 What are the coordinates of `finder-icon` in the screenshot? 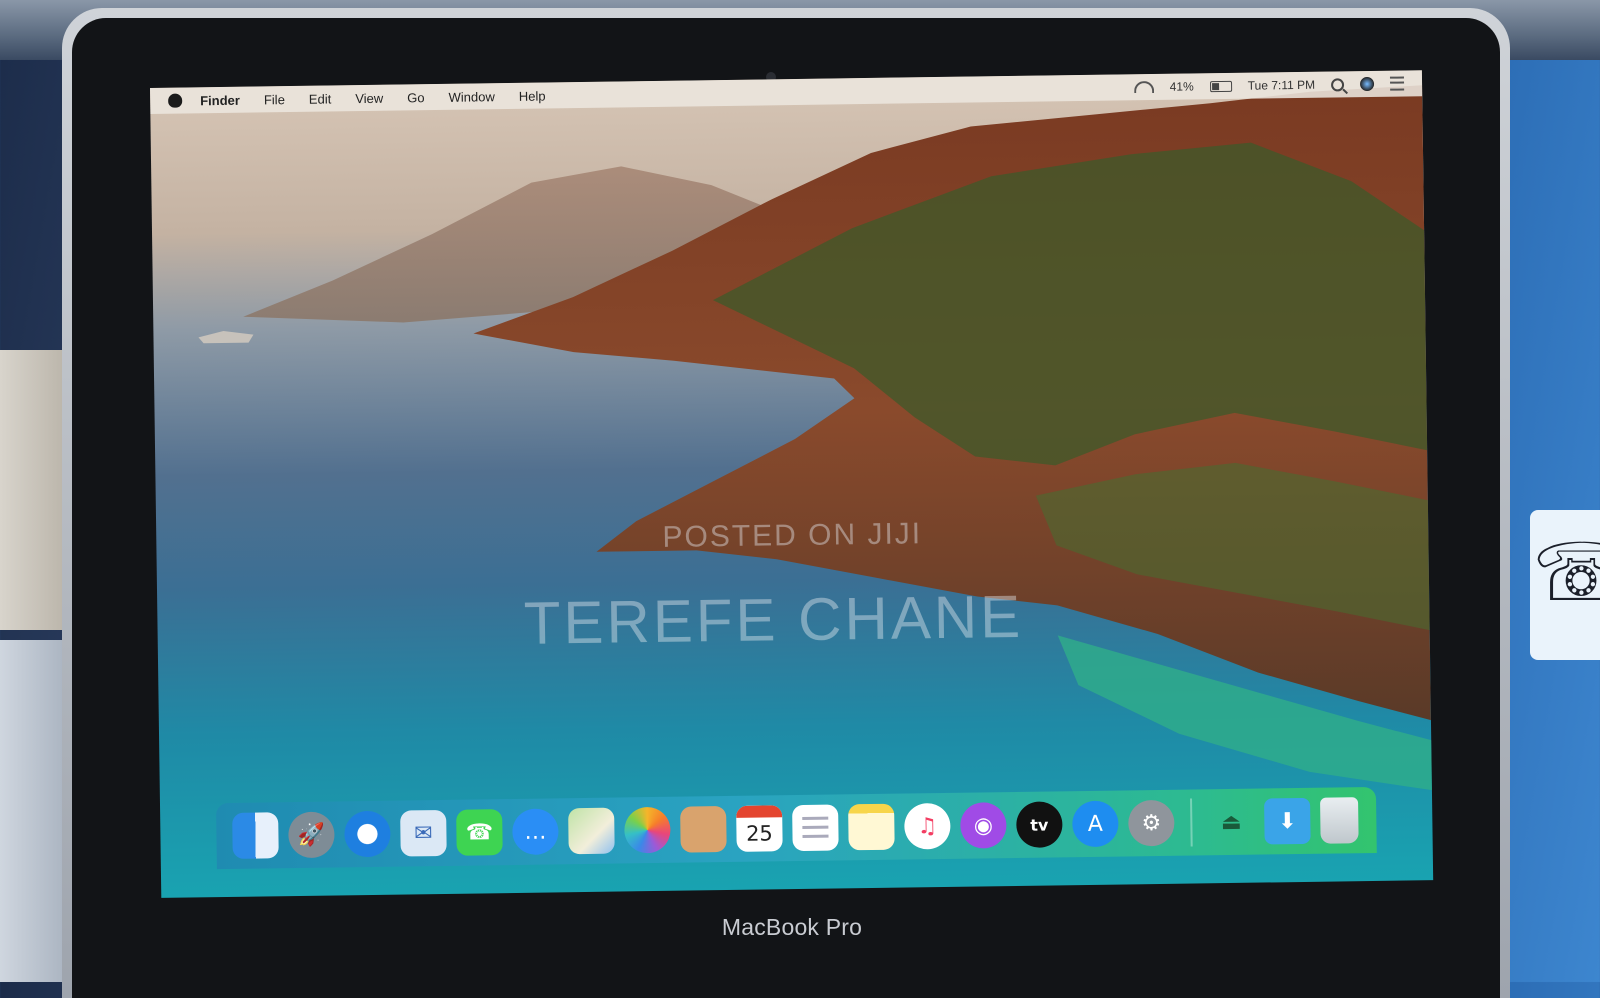 It's located at (255, 835).